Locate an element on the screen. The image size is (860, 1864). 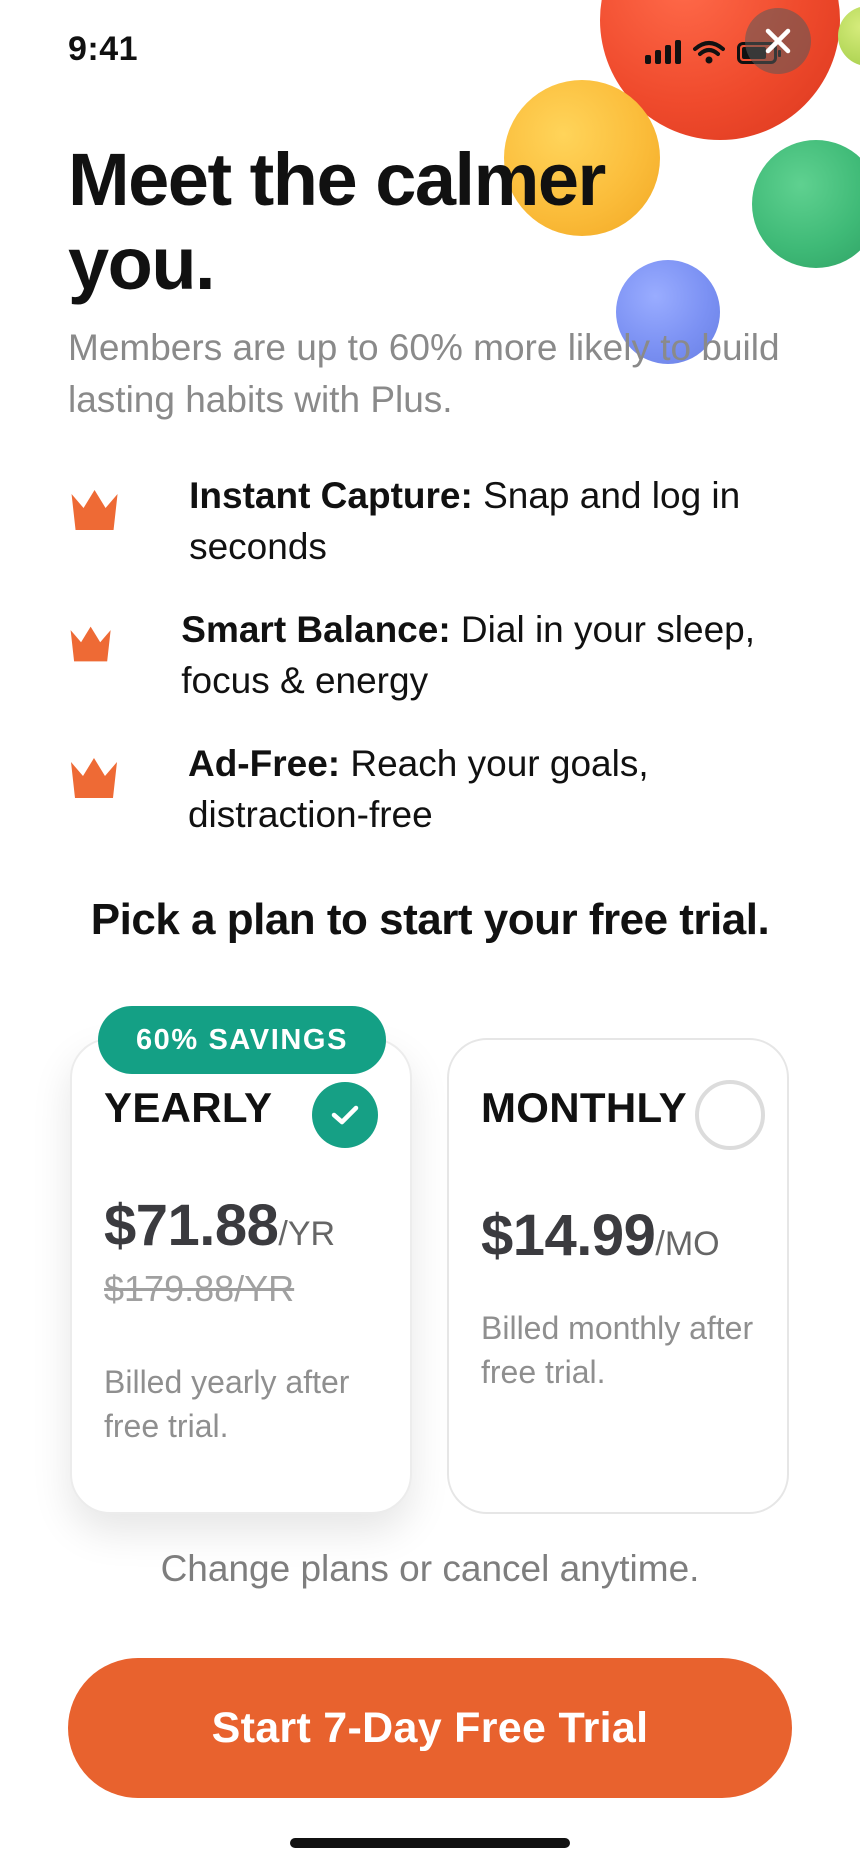
start-free-trial-button: Start 7-Day Free Trial is located at coordinates (430, 1728).